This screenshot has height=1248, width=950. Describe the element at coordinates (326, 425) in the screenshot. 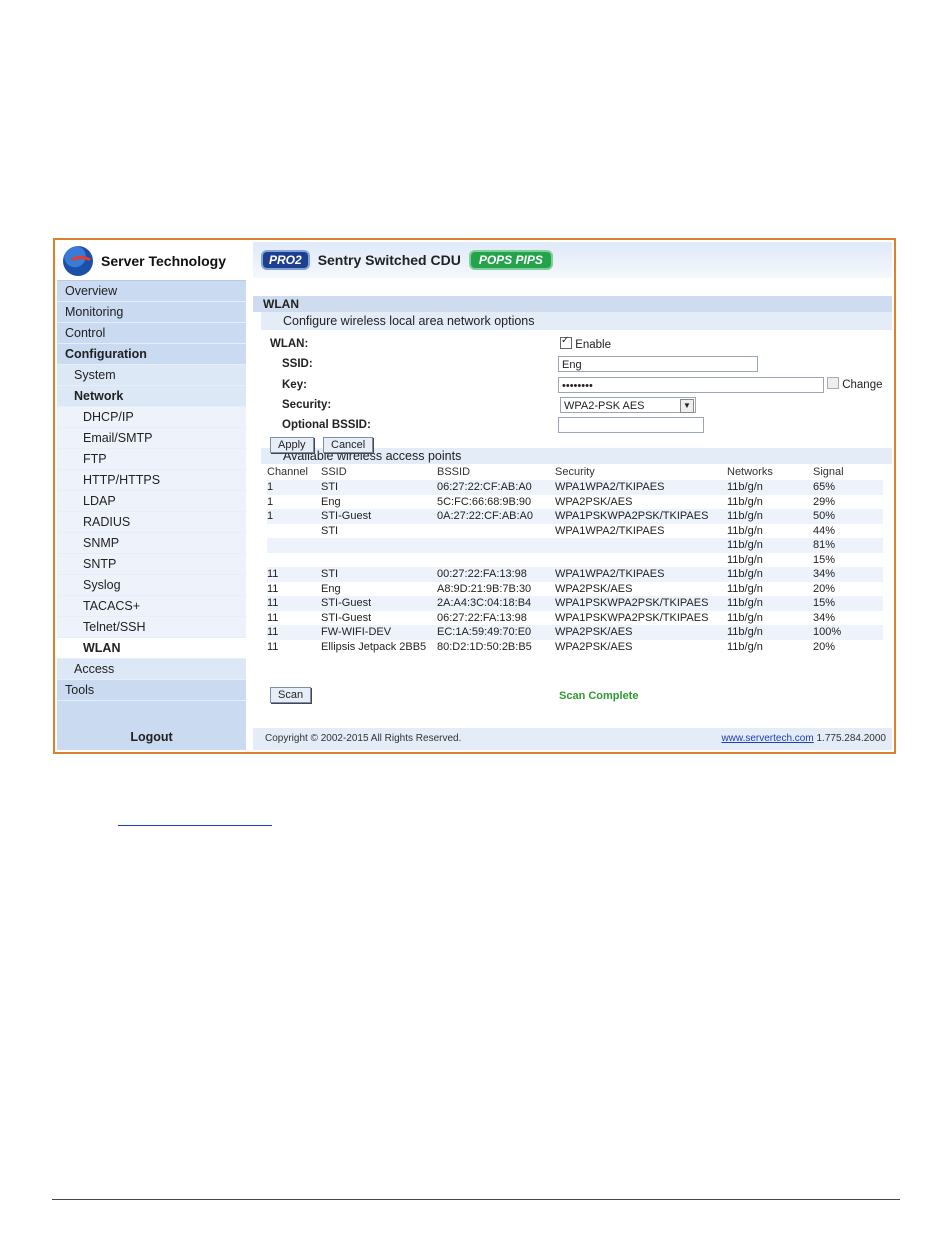

I see `bssid-label: Optional BSSID:` at that location.